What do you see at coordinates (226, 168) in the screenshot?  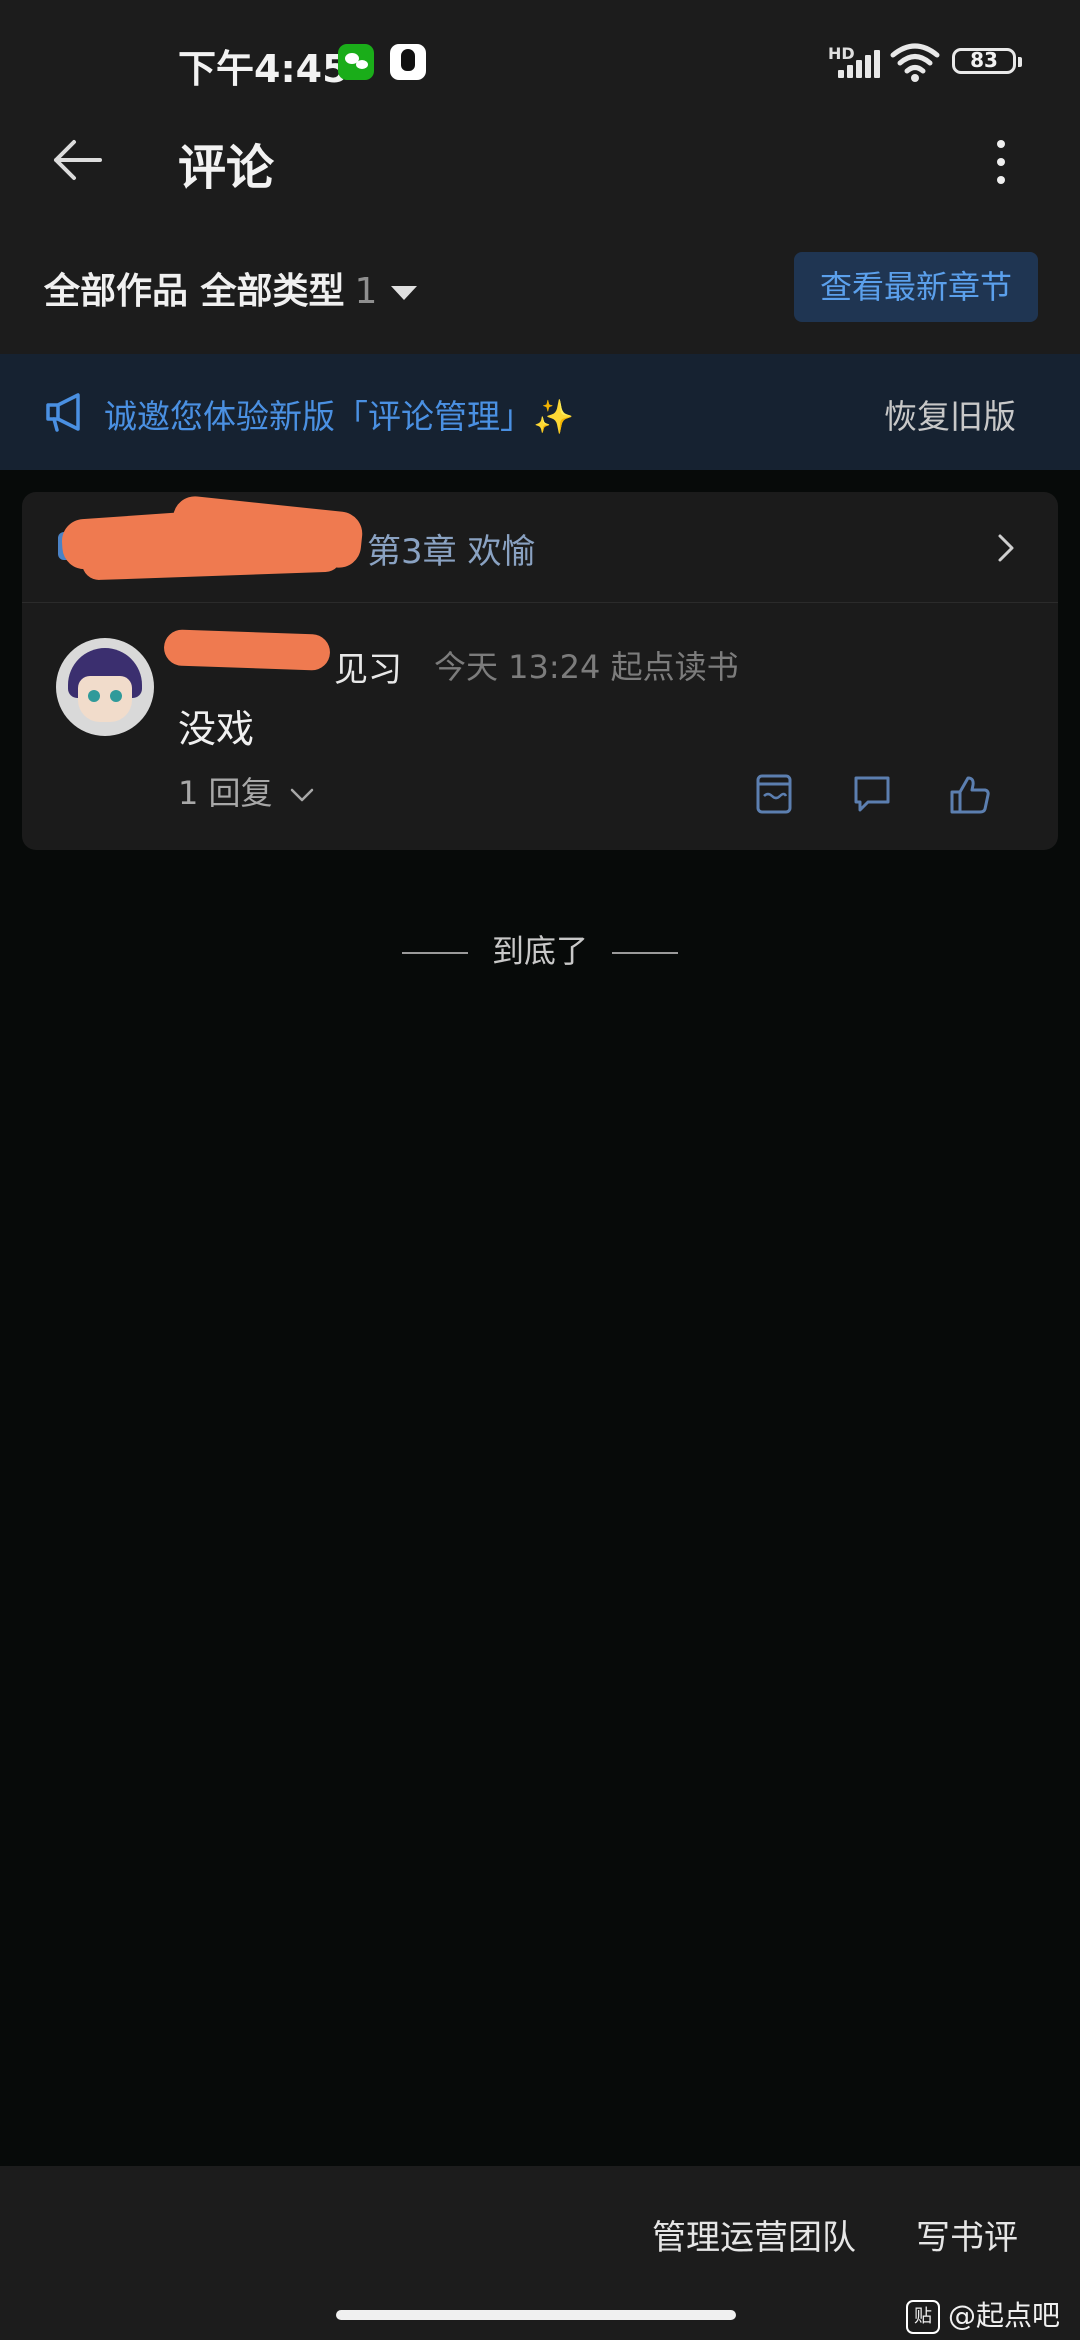 I see `page-title: 评论` at bounding box center [226, 168].